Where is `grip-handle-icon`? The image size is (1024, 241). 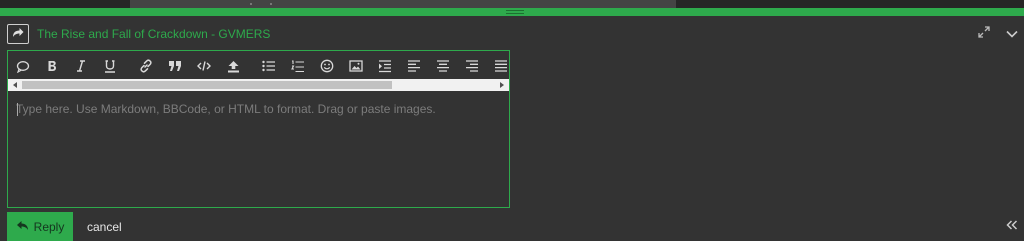
grip-handle-icon is located at coordinates (515, 12).